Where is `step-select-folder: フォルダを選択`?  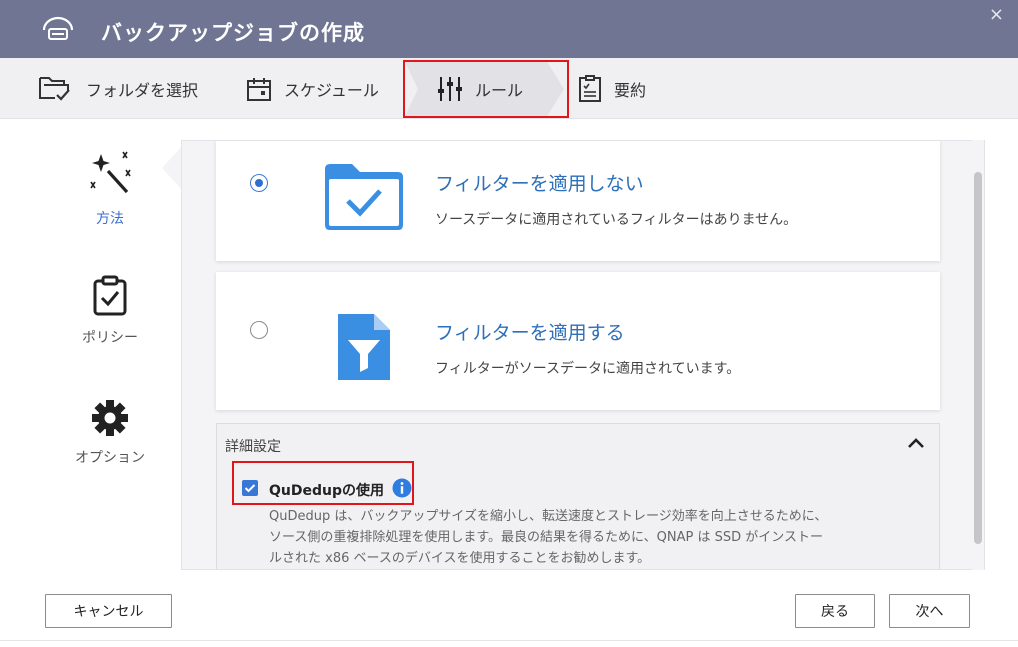
step-select-folder: フォルダを選択 is located at coordinates (118, 88).